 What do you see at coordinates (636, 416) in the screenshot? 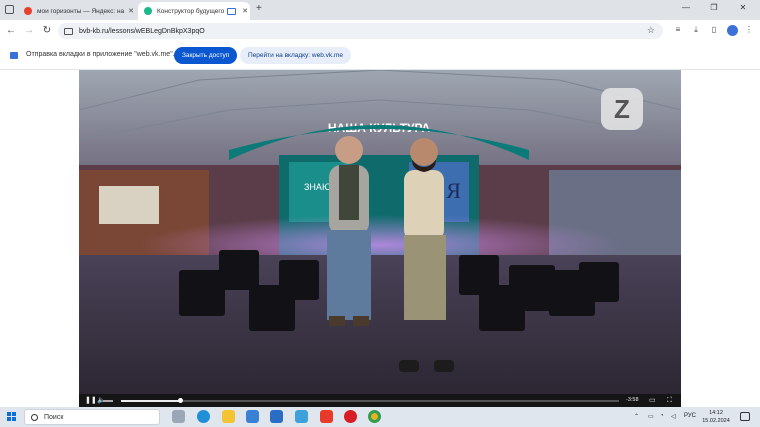
I see `tray-chevron-icon: ⌃` at bounding box center [636, 416].